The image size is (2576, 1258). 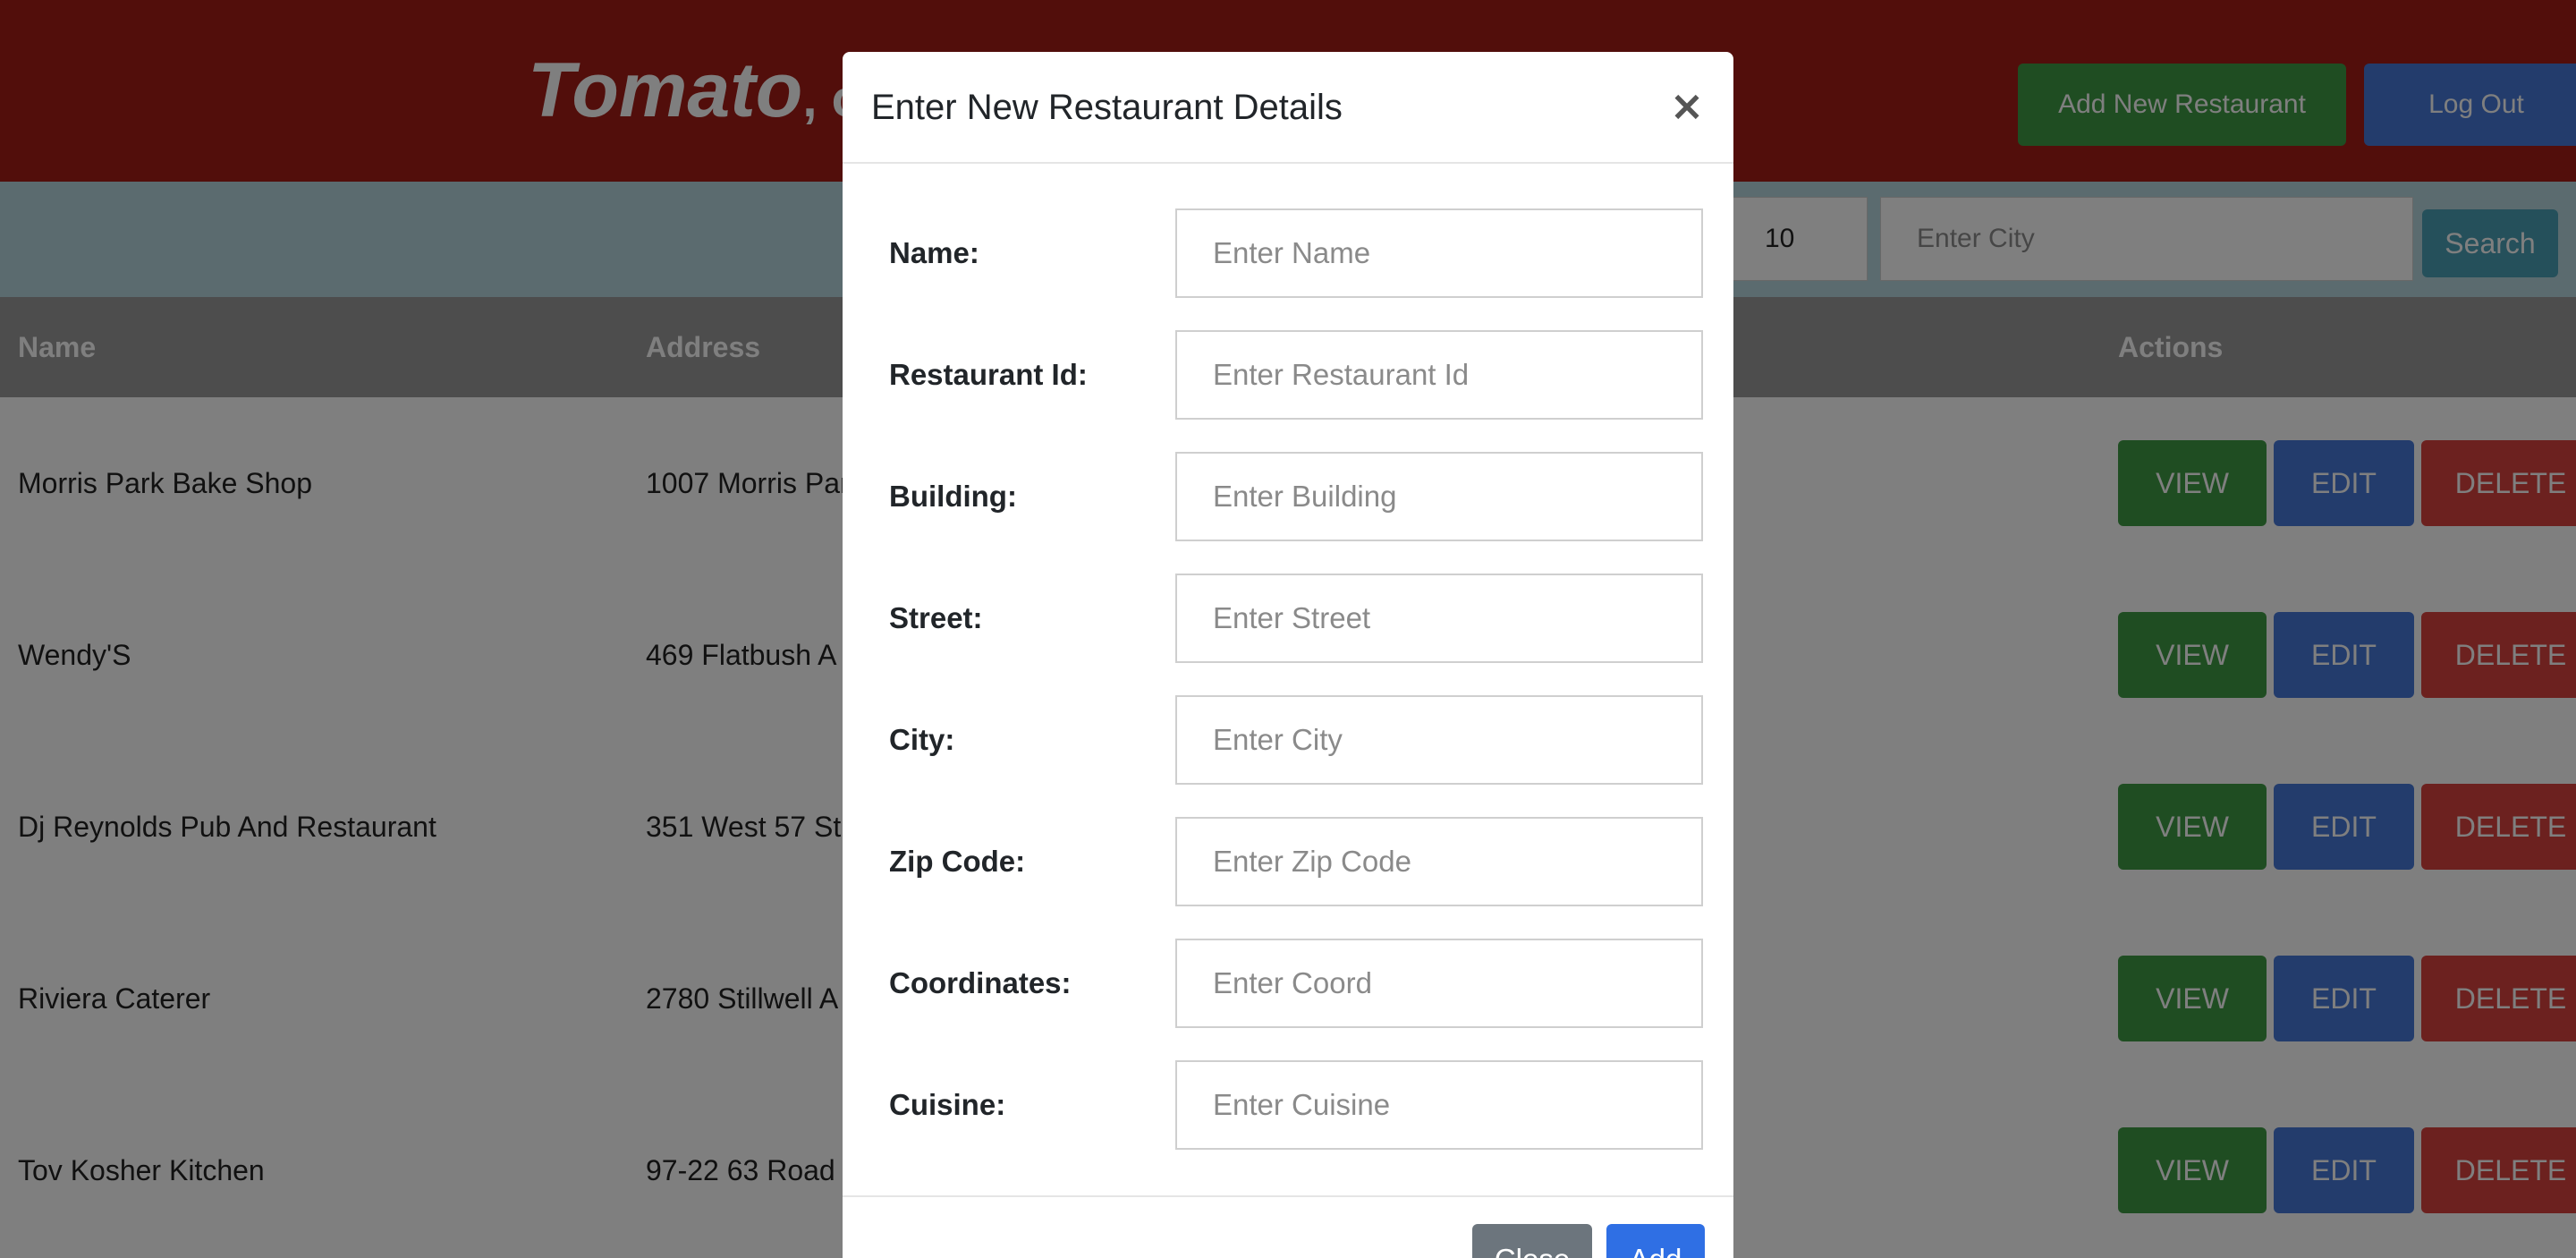 I want to click on form-row-name: Name: Enter Name, so click(x=1288, y=253).